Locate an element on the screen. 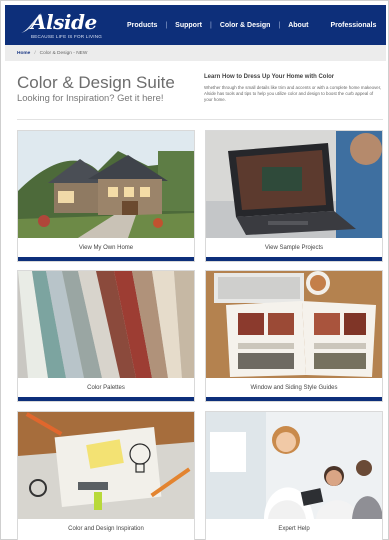 Image resolution: width=389 pixels, height=540 pixels. card-color-palettes: Color Palettes is located at coordinates (106, 336).